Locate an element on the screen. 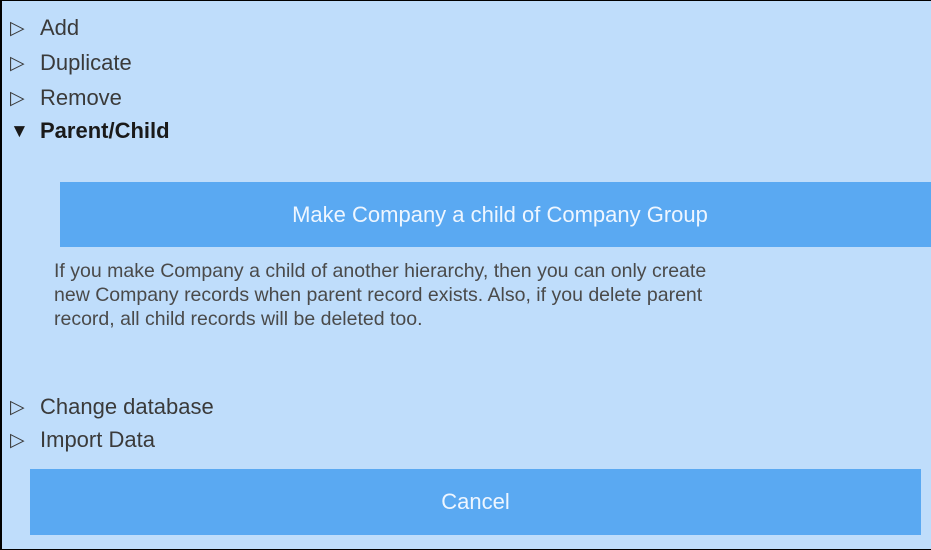 Image resolution: width=931 pixels, height=550 pixels. menu-item-change-database: ▷ Change database is located at coordinates (112, 407).